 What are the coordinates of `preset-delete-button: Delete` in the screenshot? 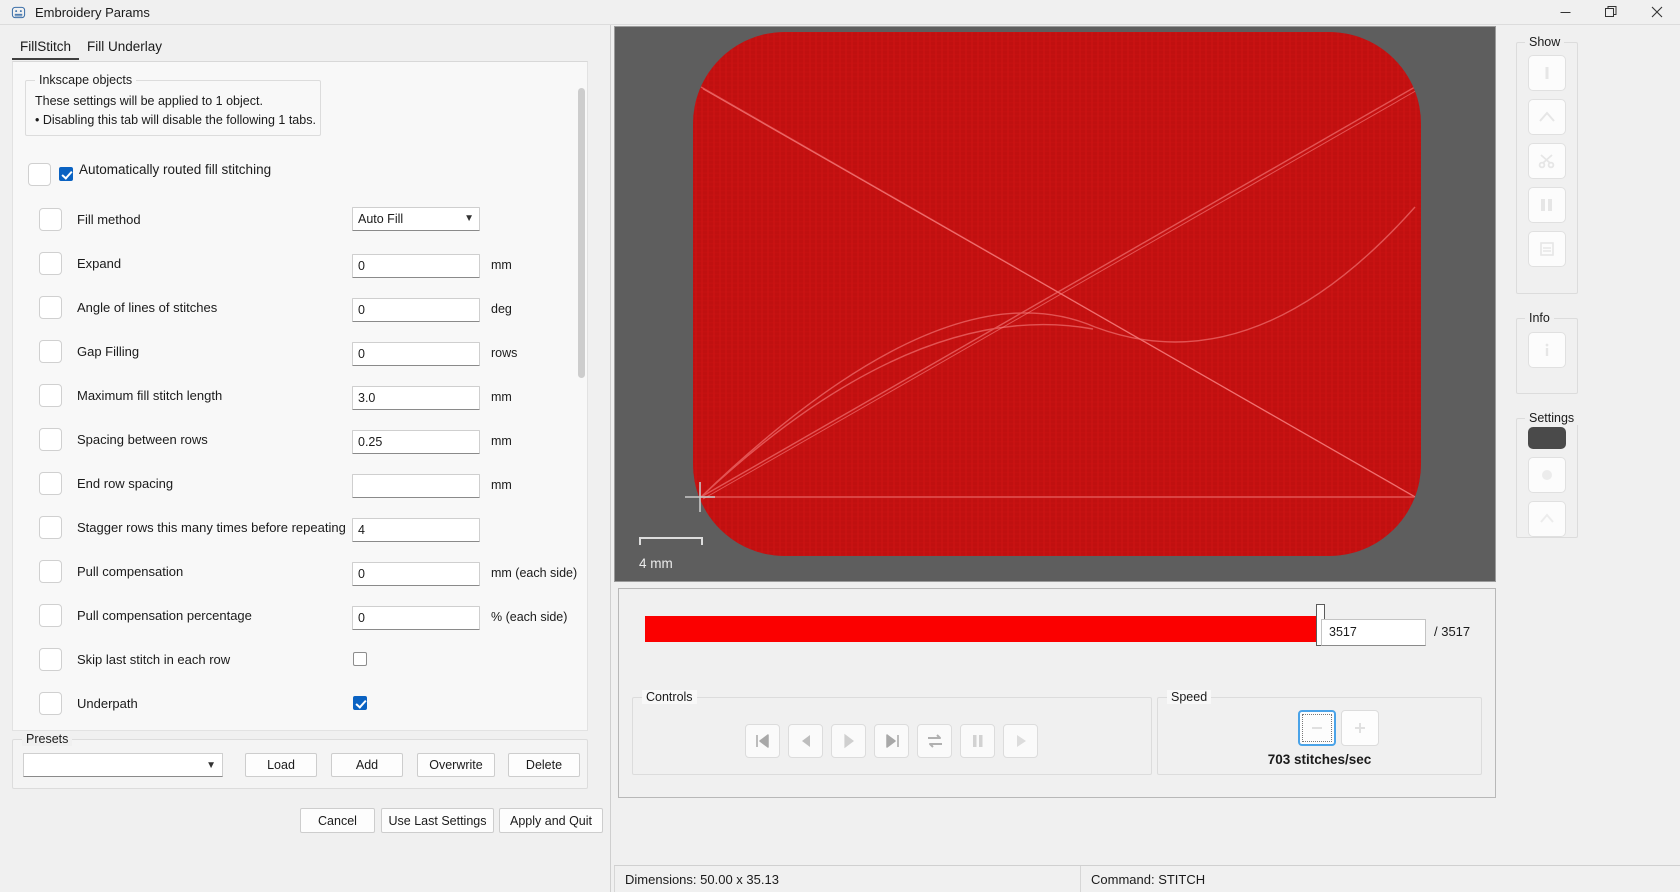 It's located at (544, 765).